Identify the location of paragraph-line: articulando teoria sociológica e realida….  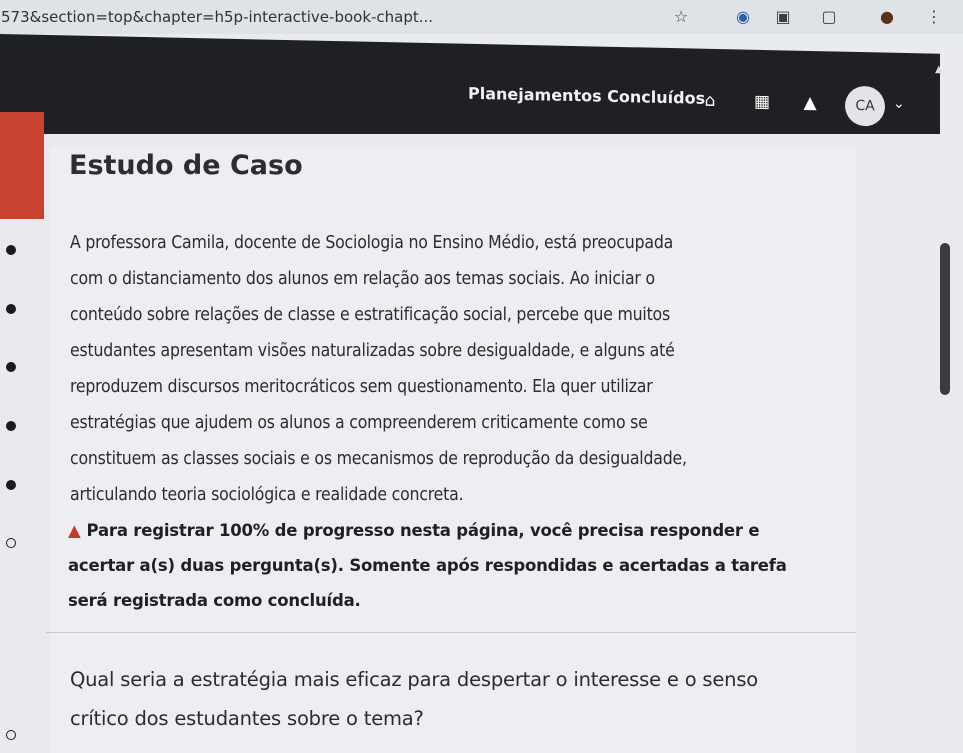
(267, 495).